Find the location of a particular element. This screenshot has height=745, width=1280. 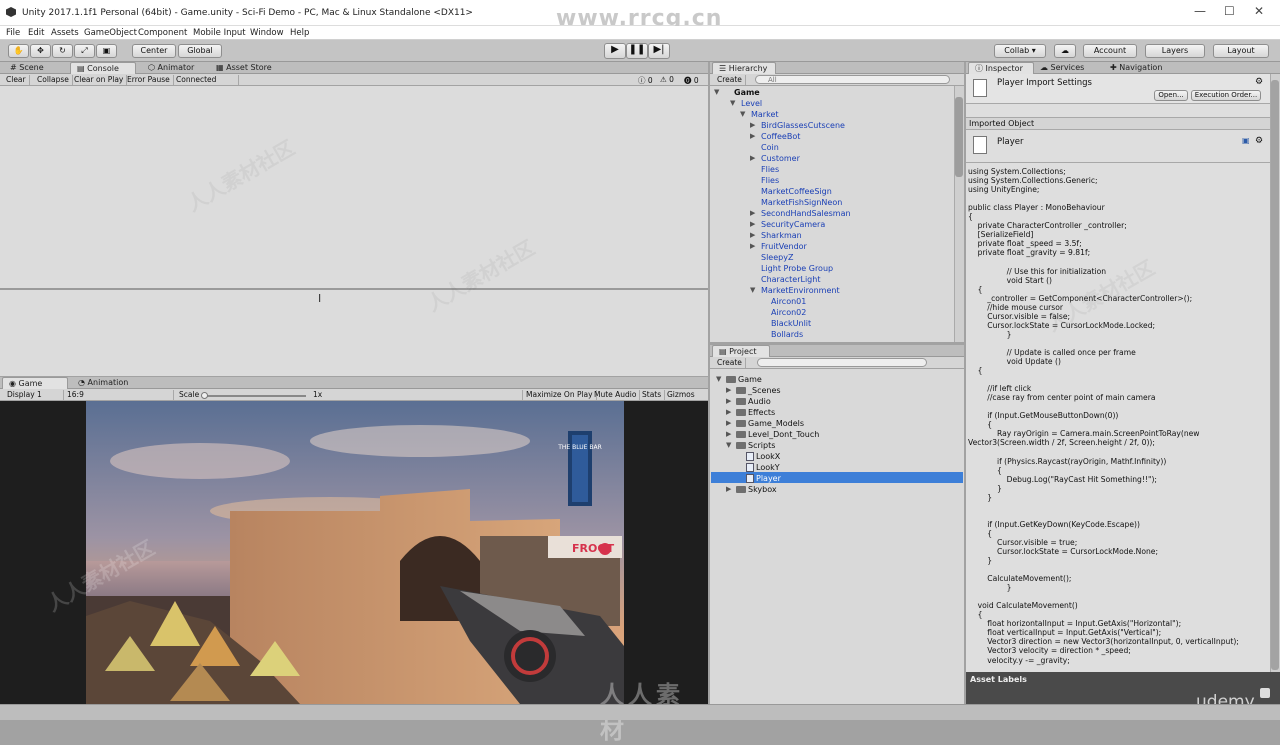

inspector-settings-icon: ⚙ is located at coordinates (1259, 82).